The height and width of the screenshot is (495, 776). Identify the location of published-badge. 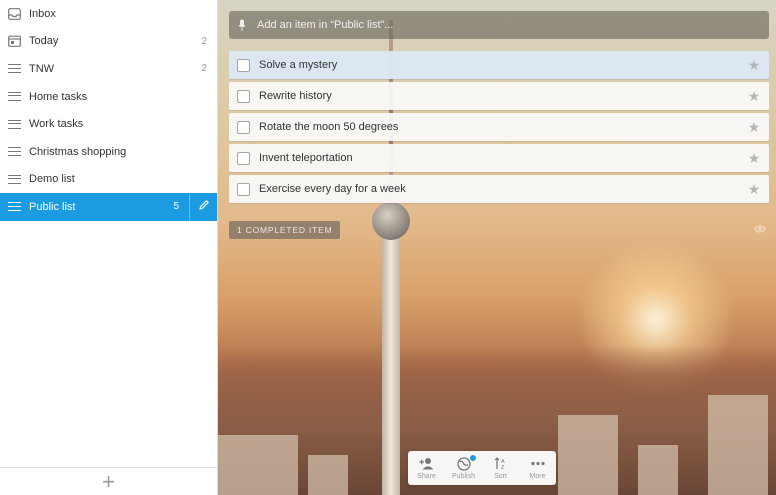
(472, 457).